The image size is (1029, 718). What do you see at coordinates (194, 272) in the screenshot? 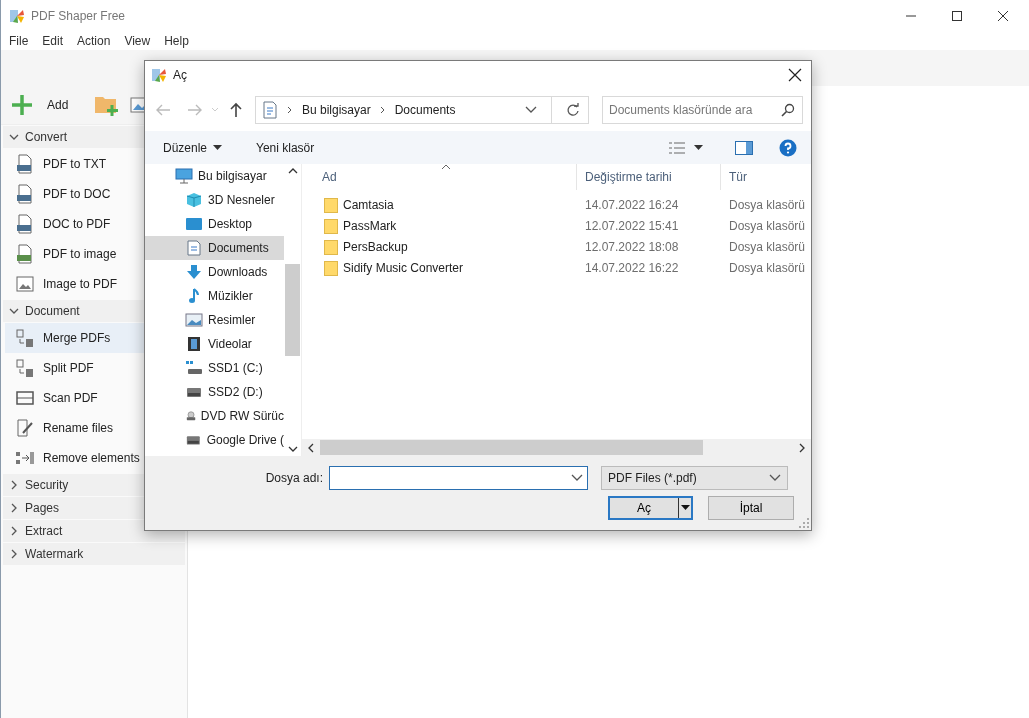
I see `download-arrow-icon` at bounding box center [194, 272].